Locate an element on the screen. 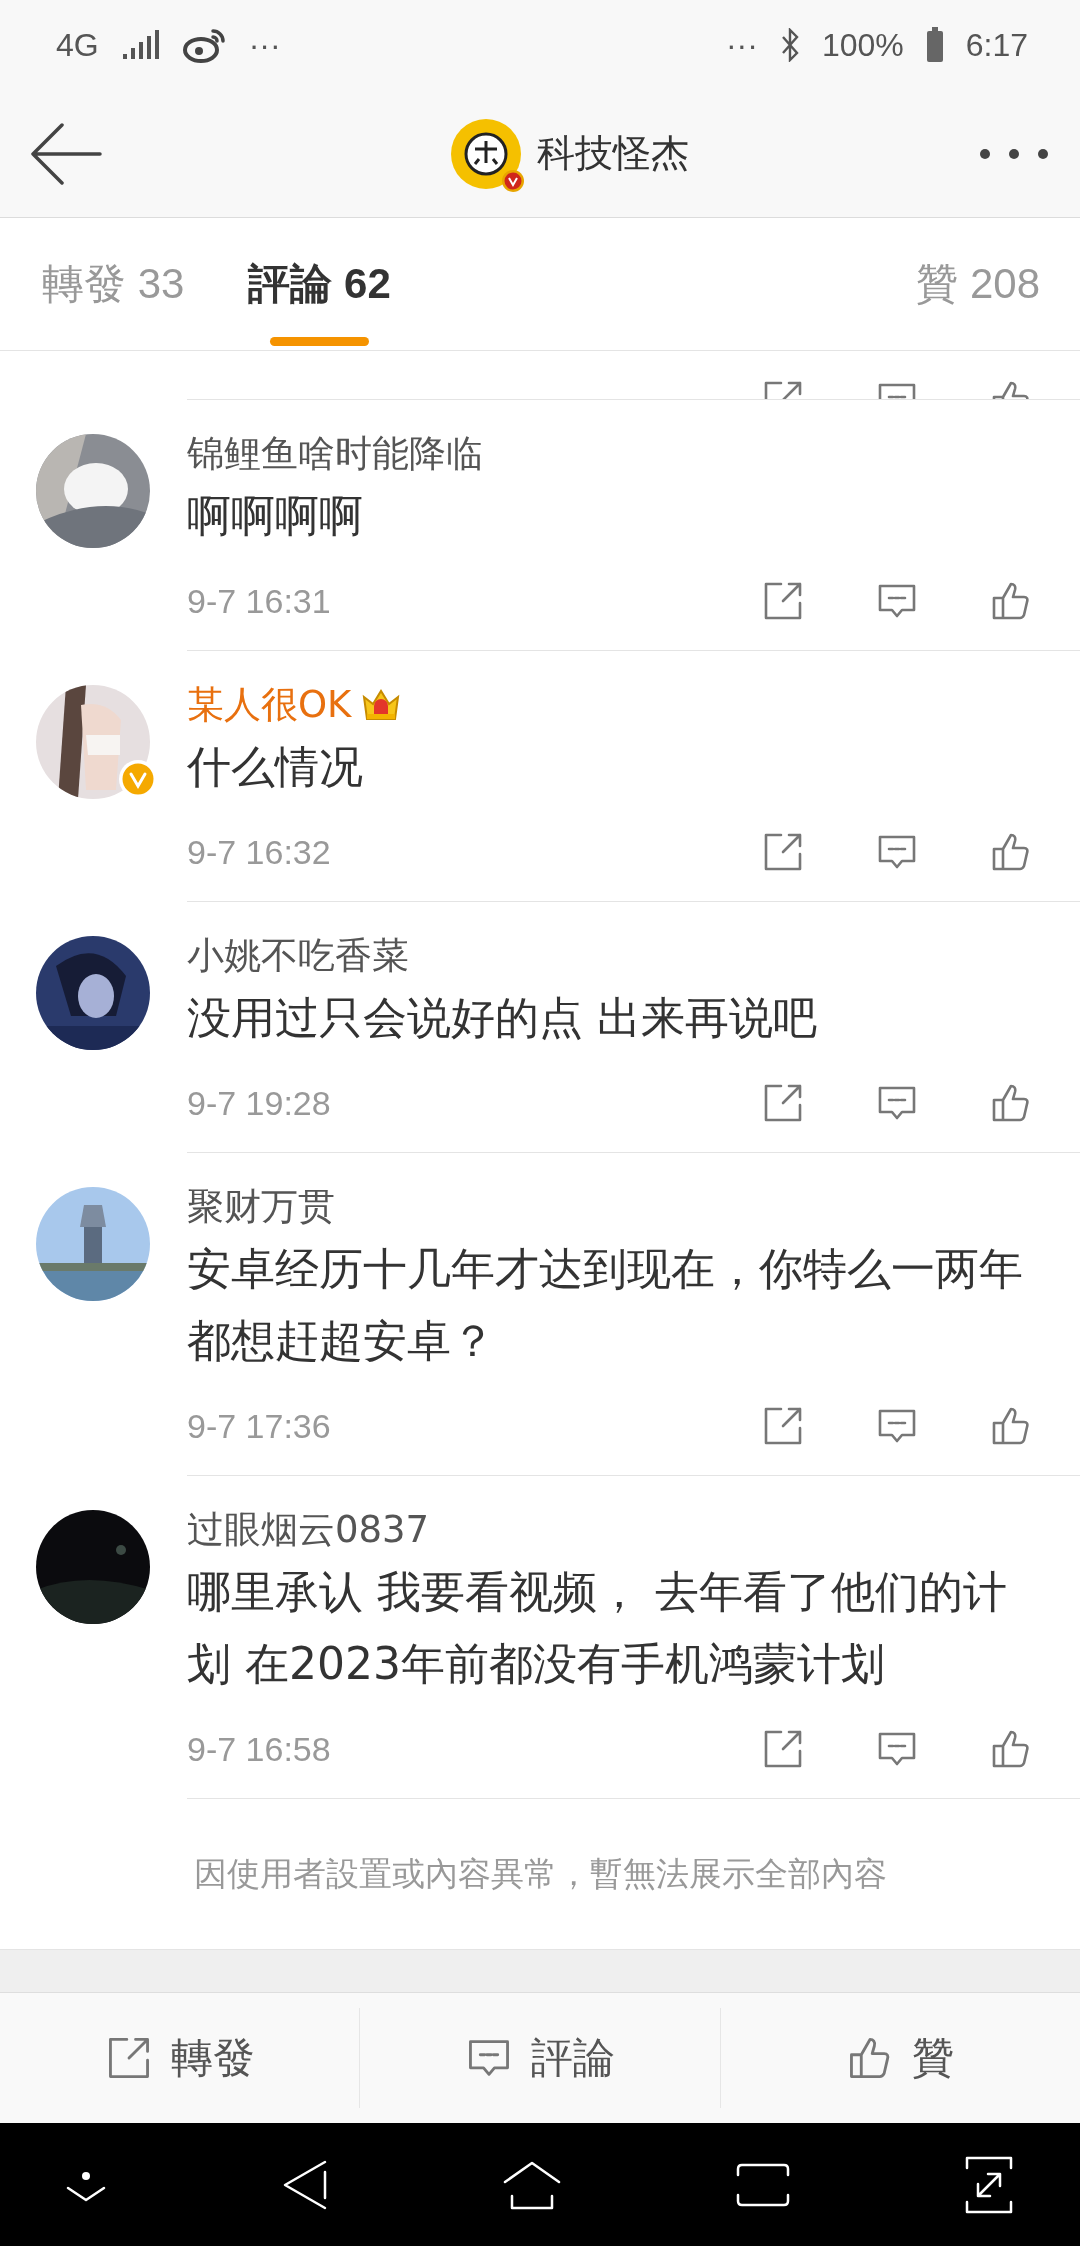 The height and width of the screenshot is (2246, 1080). signal-icon is located at coordinates (140, 45).